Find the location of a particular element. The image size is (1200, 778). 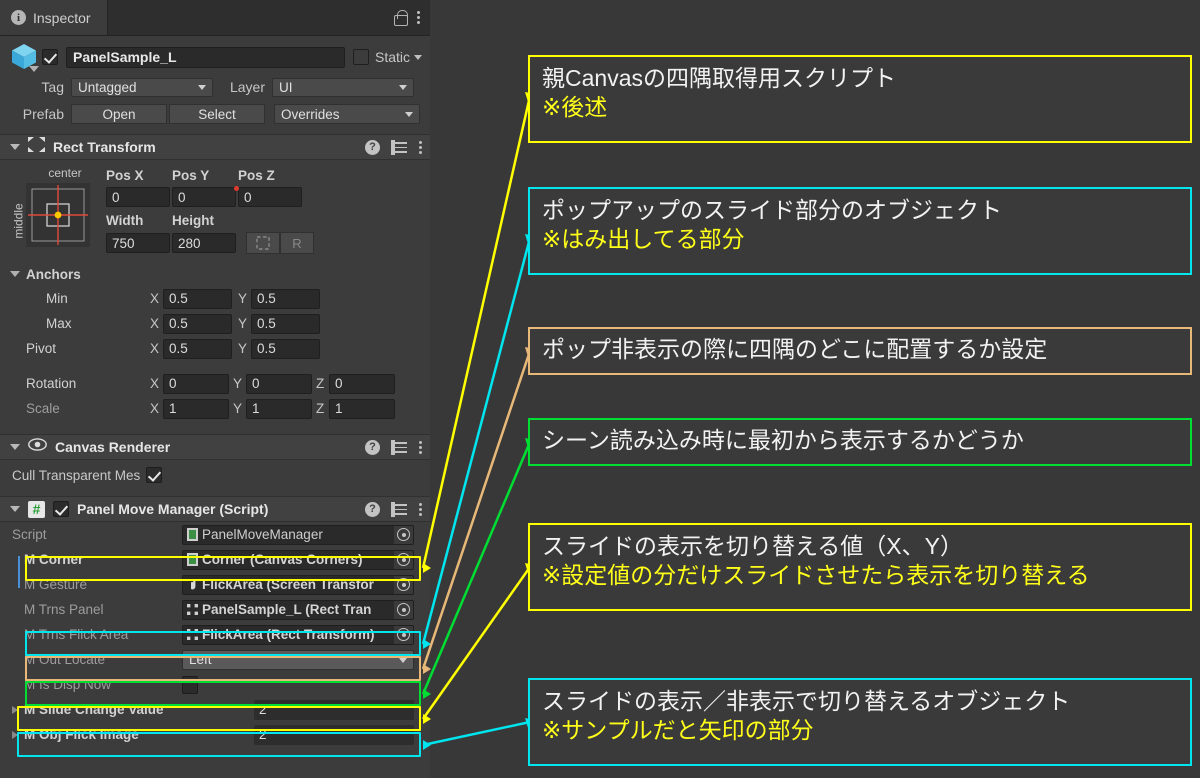

blueprint-mode-button is located at coordinates (263, 243).